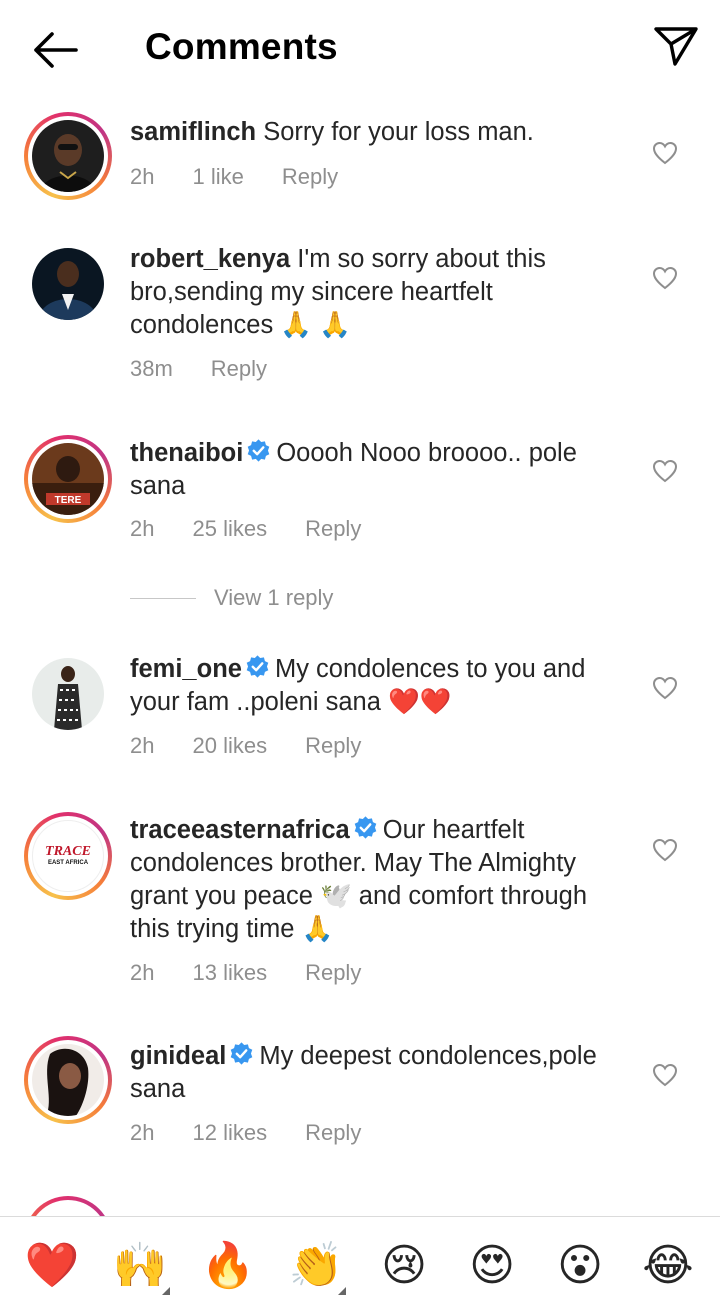  Describe the element at coordinates (229, 973) in the screenshot. I see `like-count: 13 likes` at that location.